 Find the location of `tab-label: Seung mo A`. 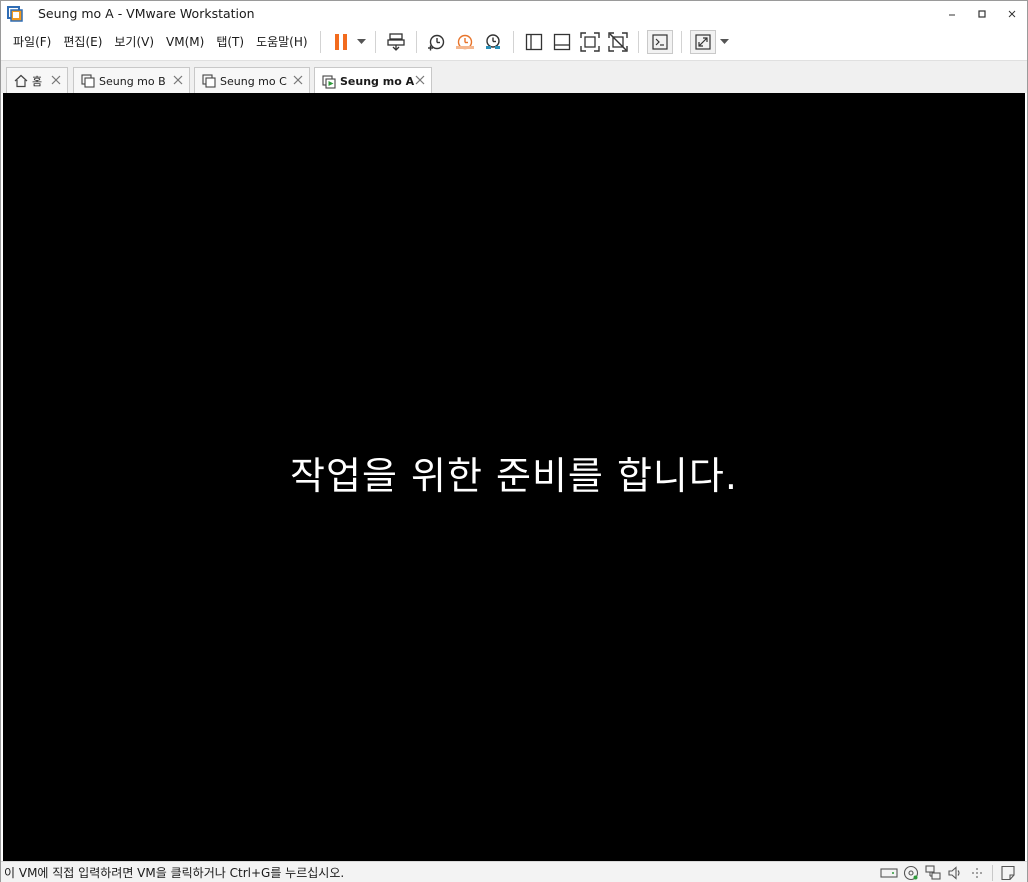

tab-label: Seung mo A is located at coordinates (377, 81).